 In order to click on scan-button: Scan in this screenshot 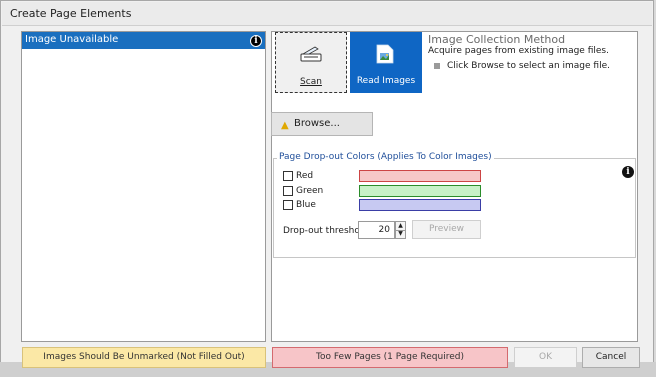, I will do `click(311, 62)`.